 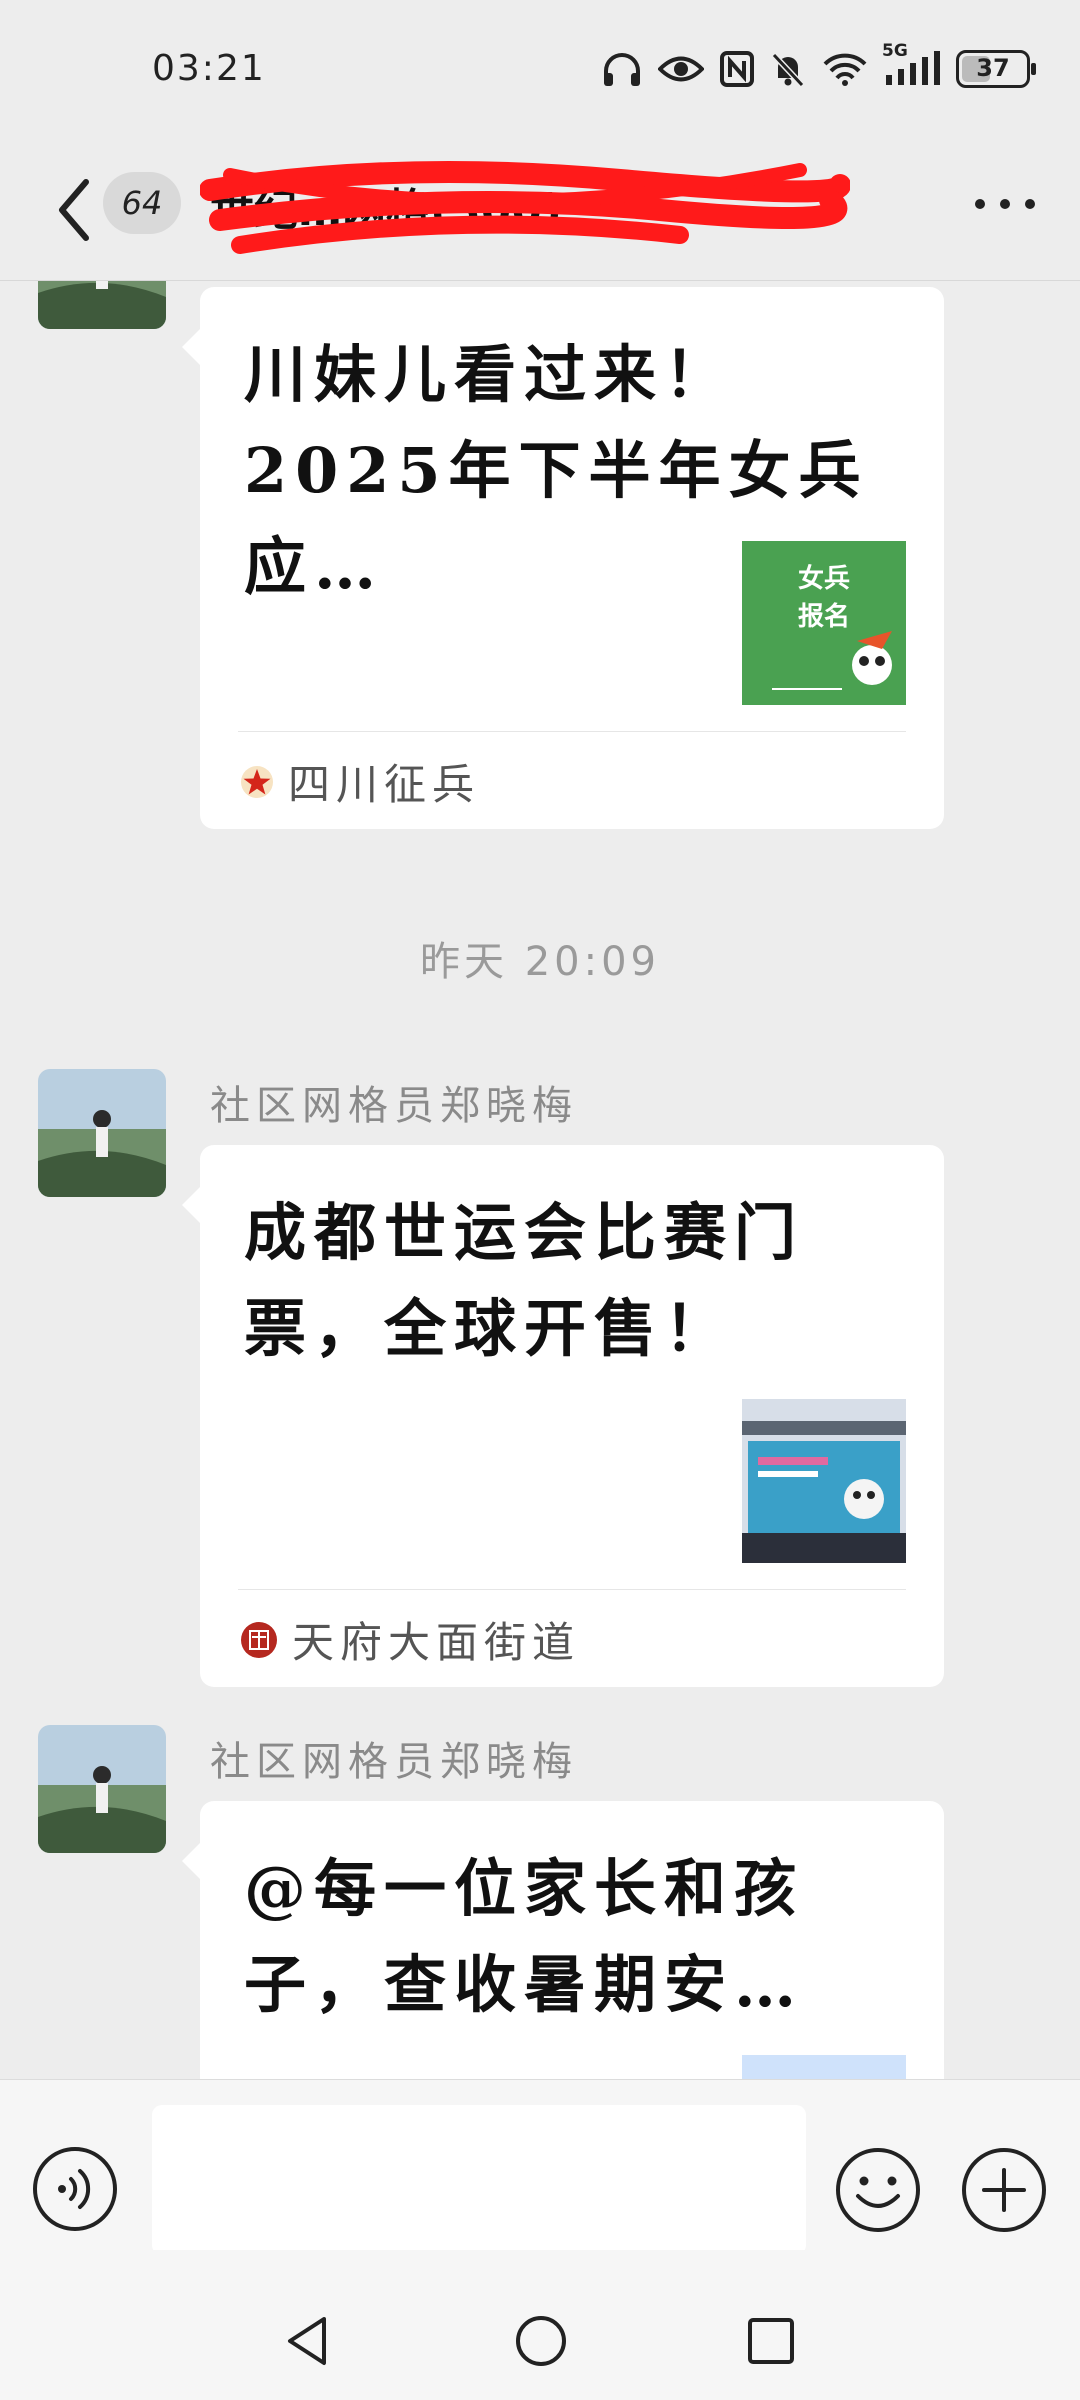 I want to click on add-more-icon, so click(x=1004, y=2190).